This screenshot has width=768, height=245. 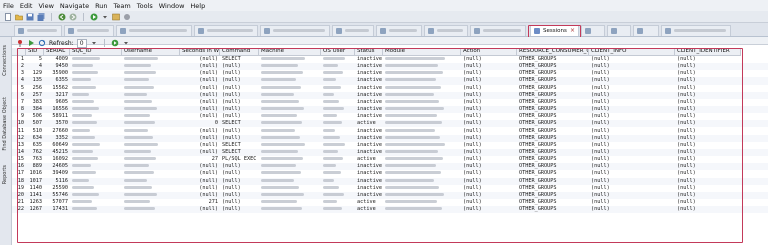 What do you see at coordinates (422, 52) in the screenshot?
I see `column-header-module: Module` at bounding box center [422, 52].